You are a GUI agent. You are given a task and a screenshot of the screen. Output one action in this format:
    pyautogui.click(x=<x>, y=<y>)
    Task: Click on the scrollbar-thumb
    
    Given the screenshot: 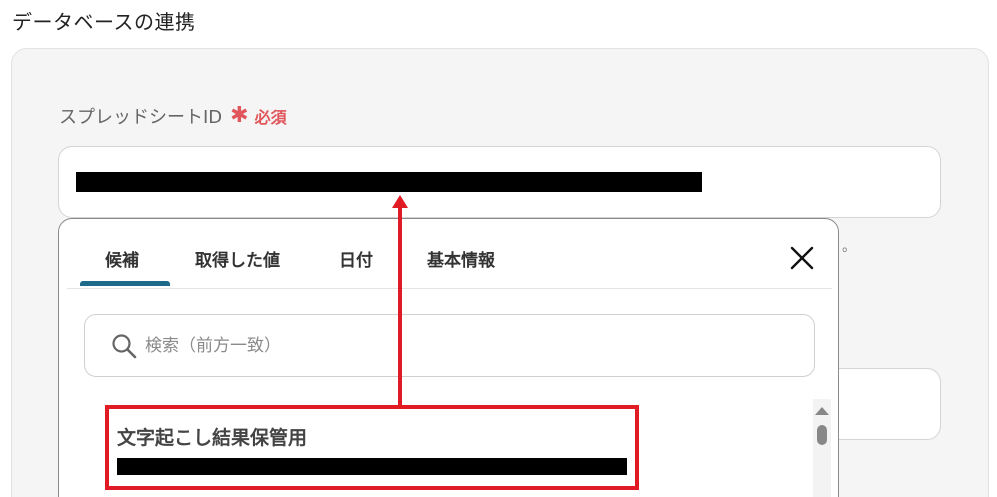 What is the action you would take?
    pyautogui.click(x=822, y=435)
    